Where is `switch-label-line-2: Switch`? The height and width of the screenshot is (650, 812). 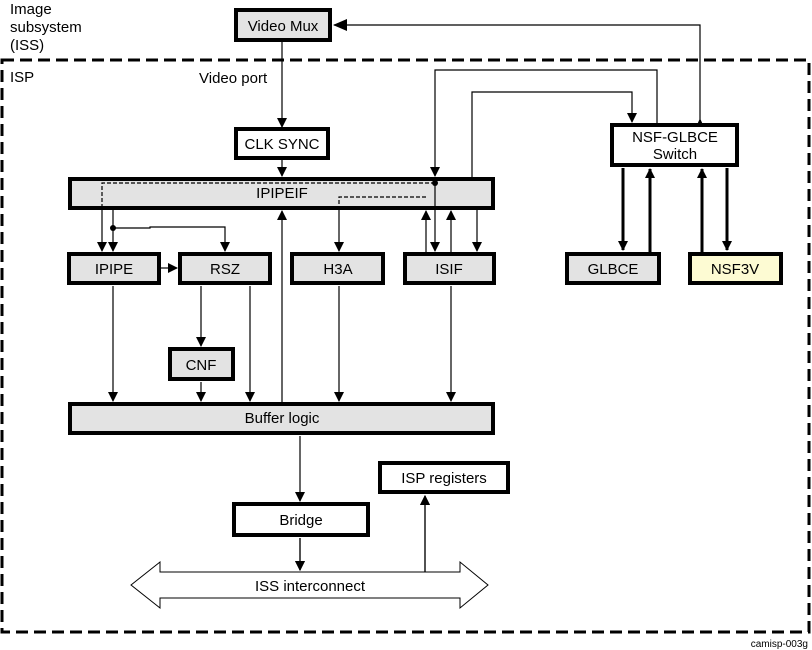
switch-label-line-2: Switch is located at coordinates (675, 154).